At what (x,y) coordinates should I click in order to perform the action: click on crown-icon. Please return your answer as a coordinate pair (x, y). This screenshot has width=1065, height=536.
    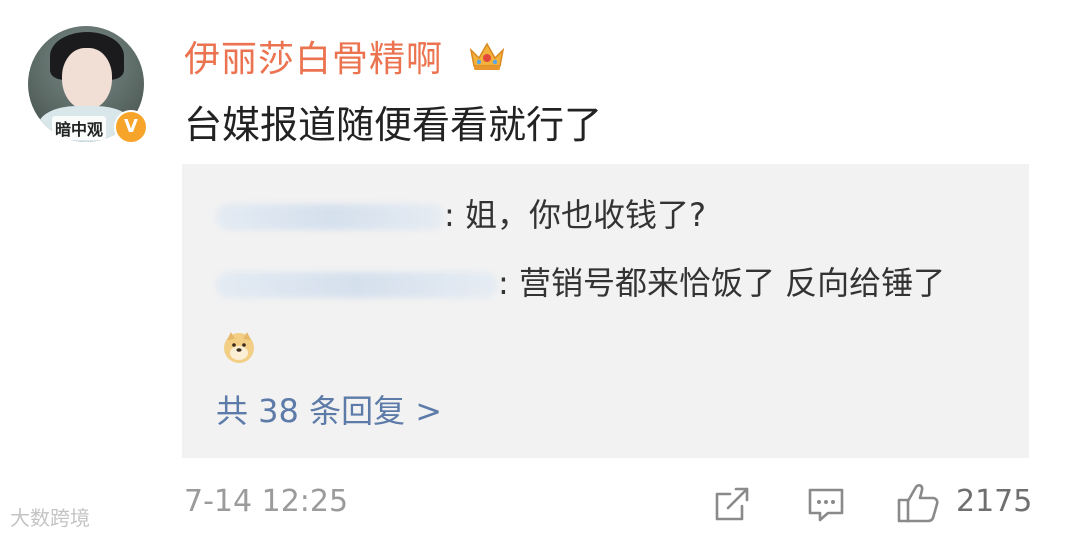
    Looking at the image, I should click on (487, 56).